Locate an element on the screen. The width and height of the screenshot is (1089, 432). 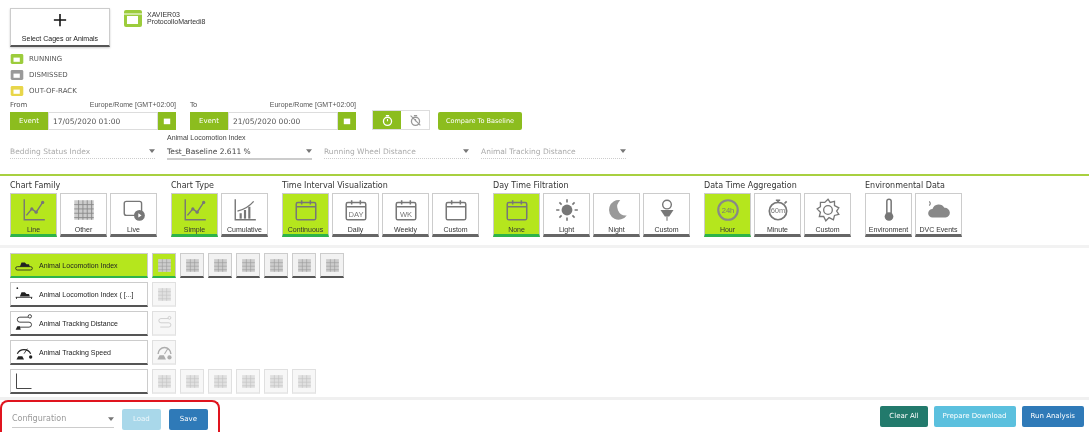
group-title: Time Interval Visualization is located at coordinates (335, 185).